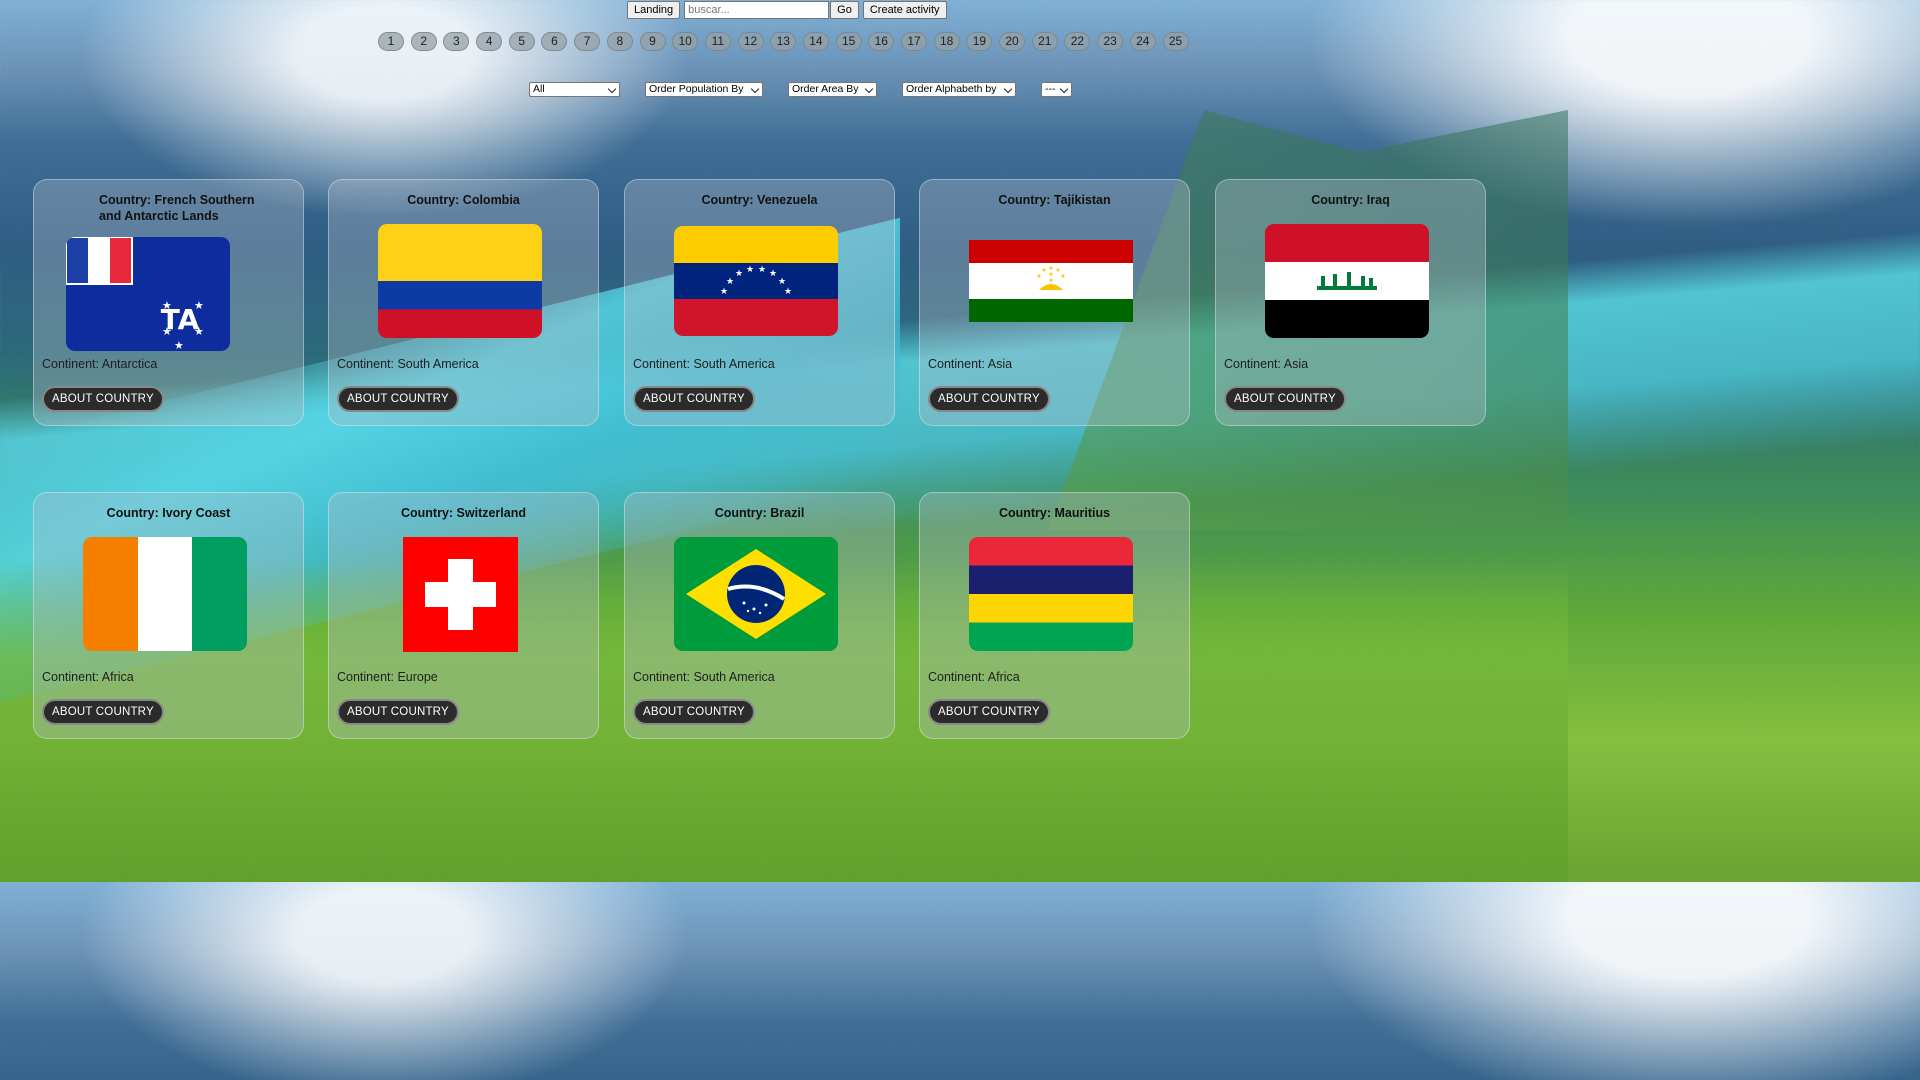  What do you see at coordinates (1044, 41) in the screenshot?
I see `page-button-21: 21` at bounding box center [1044, 41].